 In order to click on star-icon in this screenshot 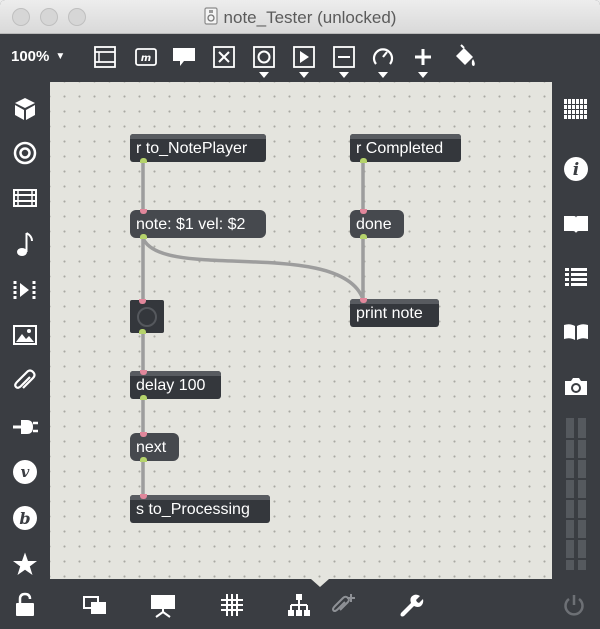, I will do `click(25, 564)`.